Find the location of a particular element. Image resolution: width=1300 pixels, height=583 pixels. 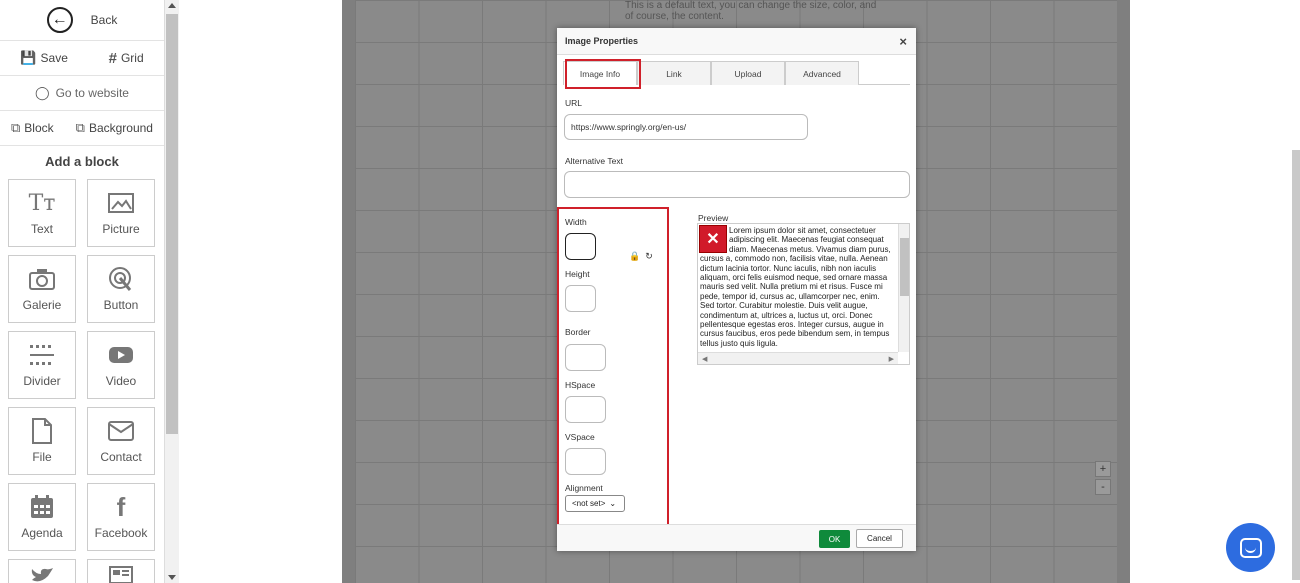

vspace-field is located at coordinates (585, 461).